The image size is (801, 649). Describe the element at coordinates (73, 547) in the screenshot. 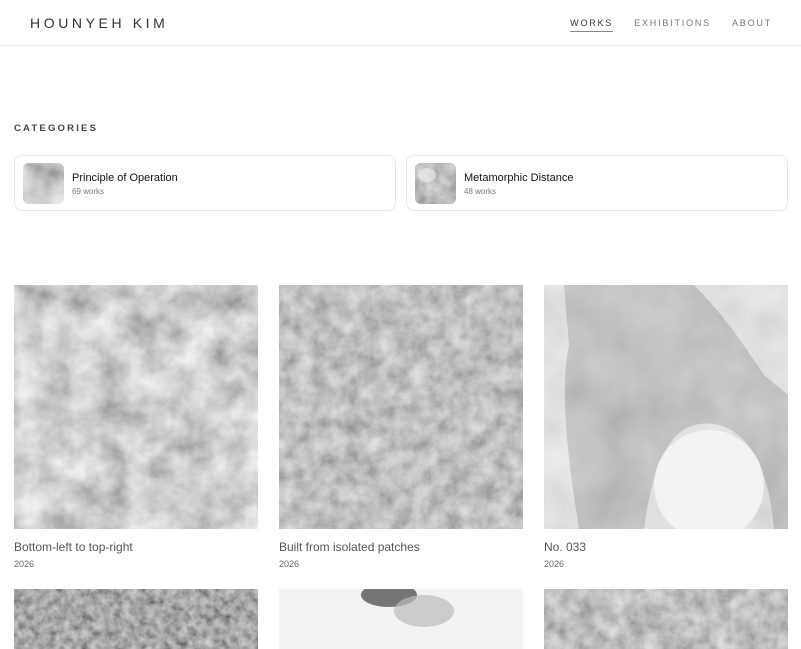

I see `work-title: Bottom-left to top-right` at that location.